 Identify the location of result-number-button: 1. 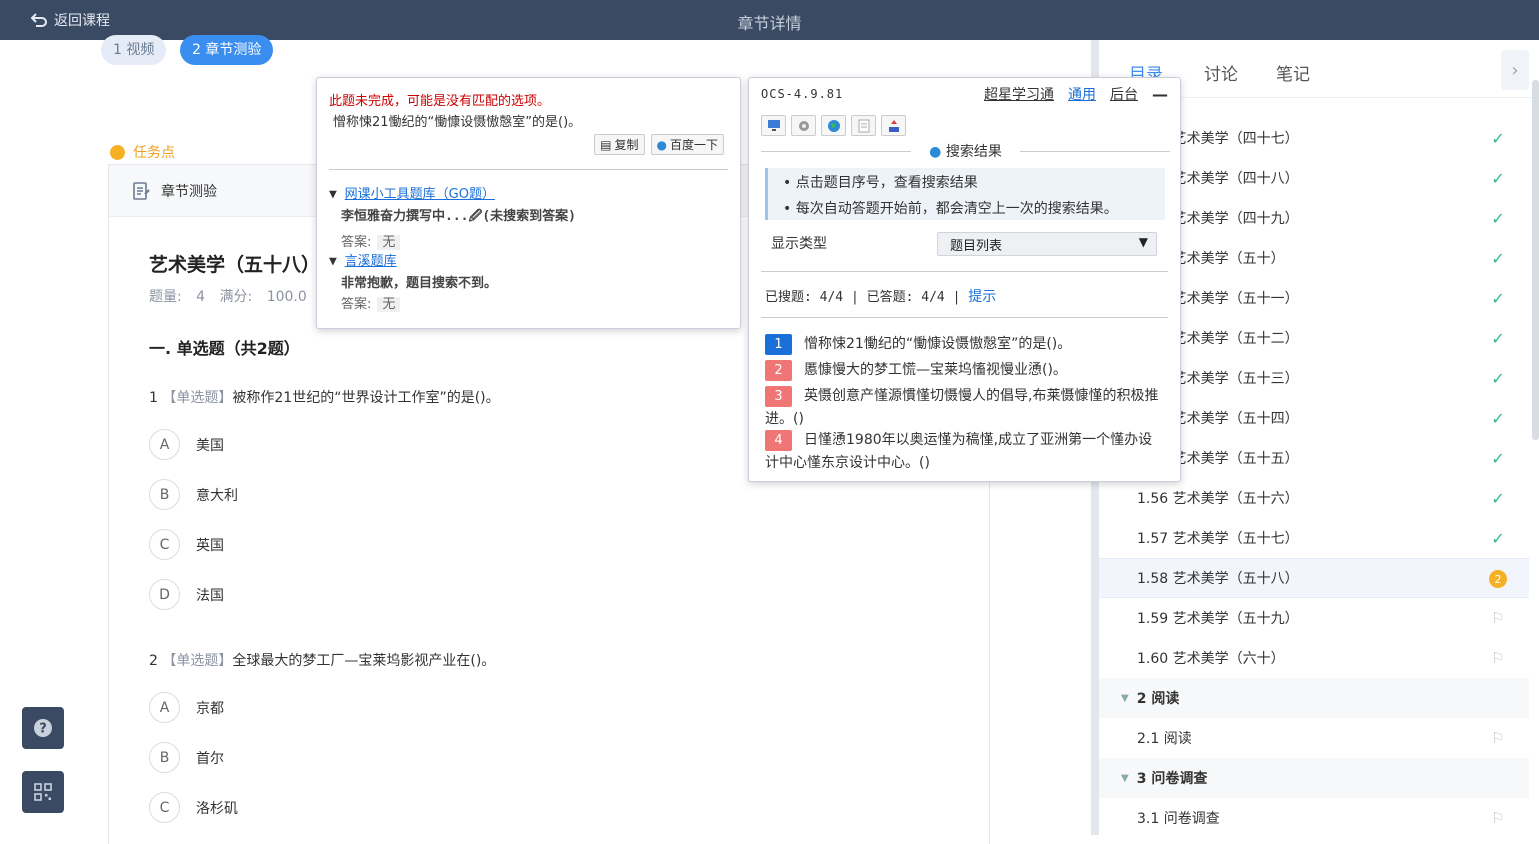
(778, 344).